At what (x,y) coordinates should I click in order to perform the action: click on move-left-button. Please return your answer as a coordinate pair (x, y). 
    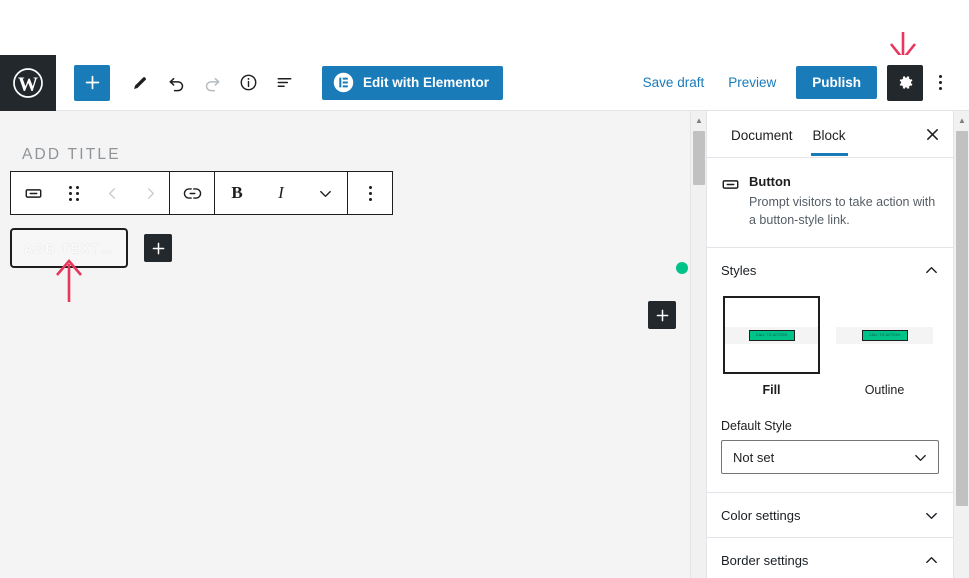
    Looking at the image, I should click on (112, 193).